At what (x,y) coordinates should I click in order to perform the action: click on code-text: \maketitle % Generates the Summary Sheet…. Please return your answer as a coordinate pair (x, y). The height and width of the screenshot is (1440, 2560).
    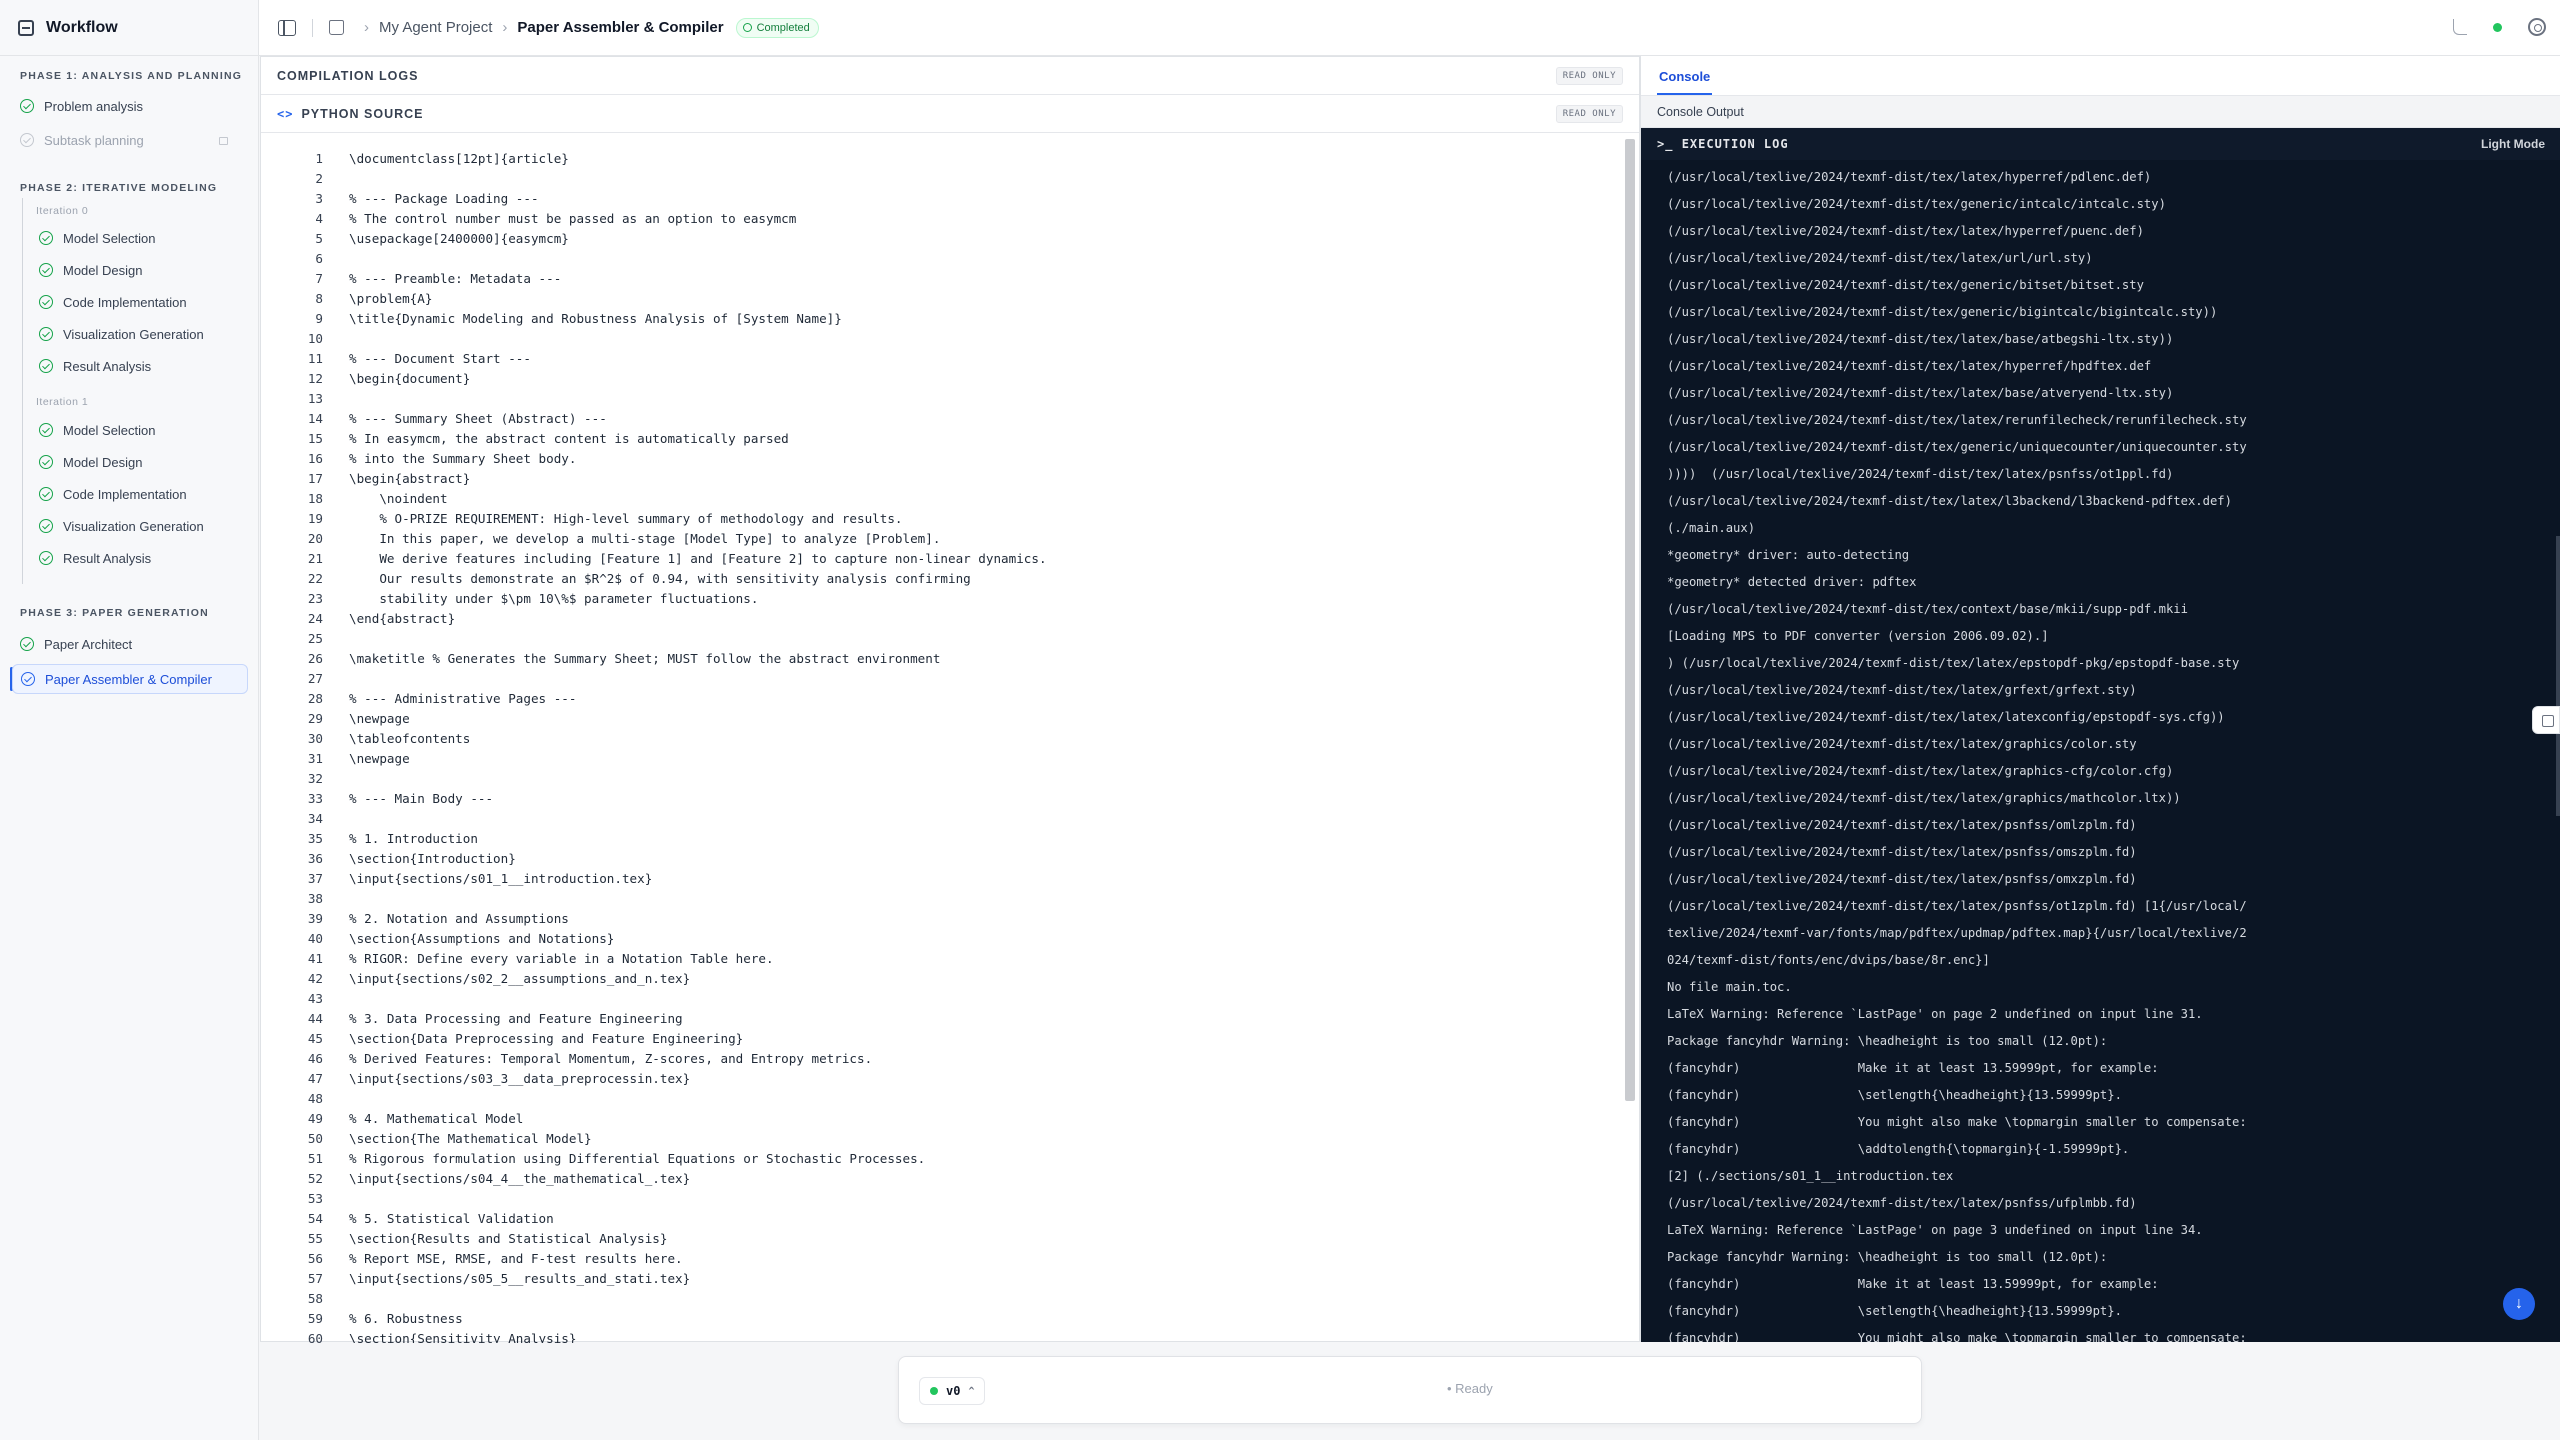
    Looking at the image, I should click on (645, 658).